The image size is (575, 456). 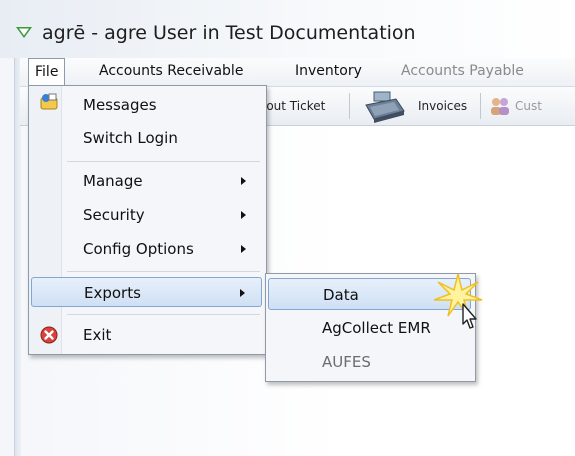 I want to click on window-title: agrē - agre User in Test Documentation, so click(x=229, y=33).